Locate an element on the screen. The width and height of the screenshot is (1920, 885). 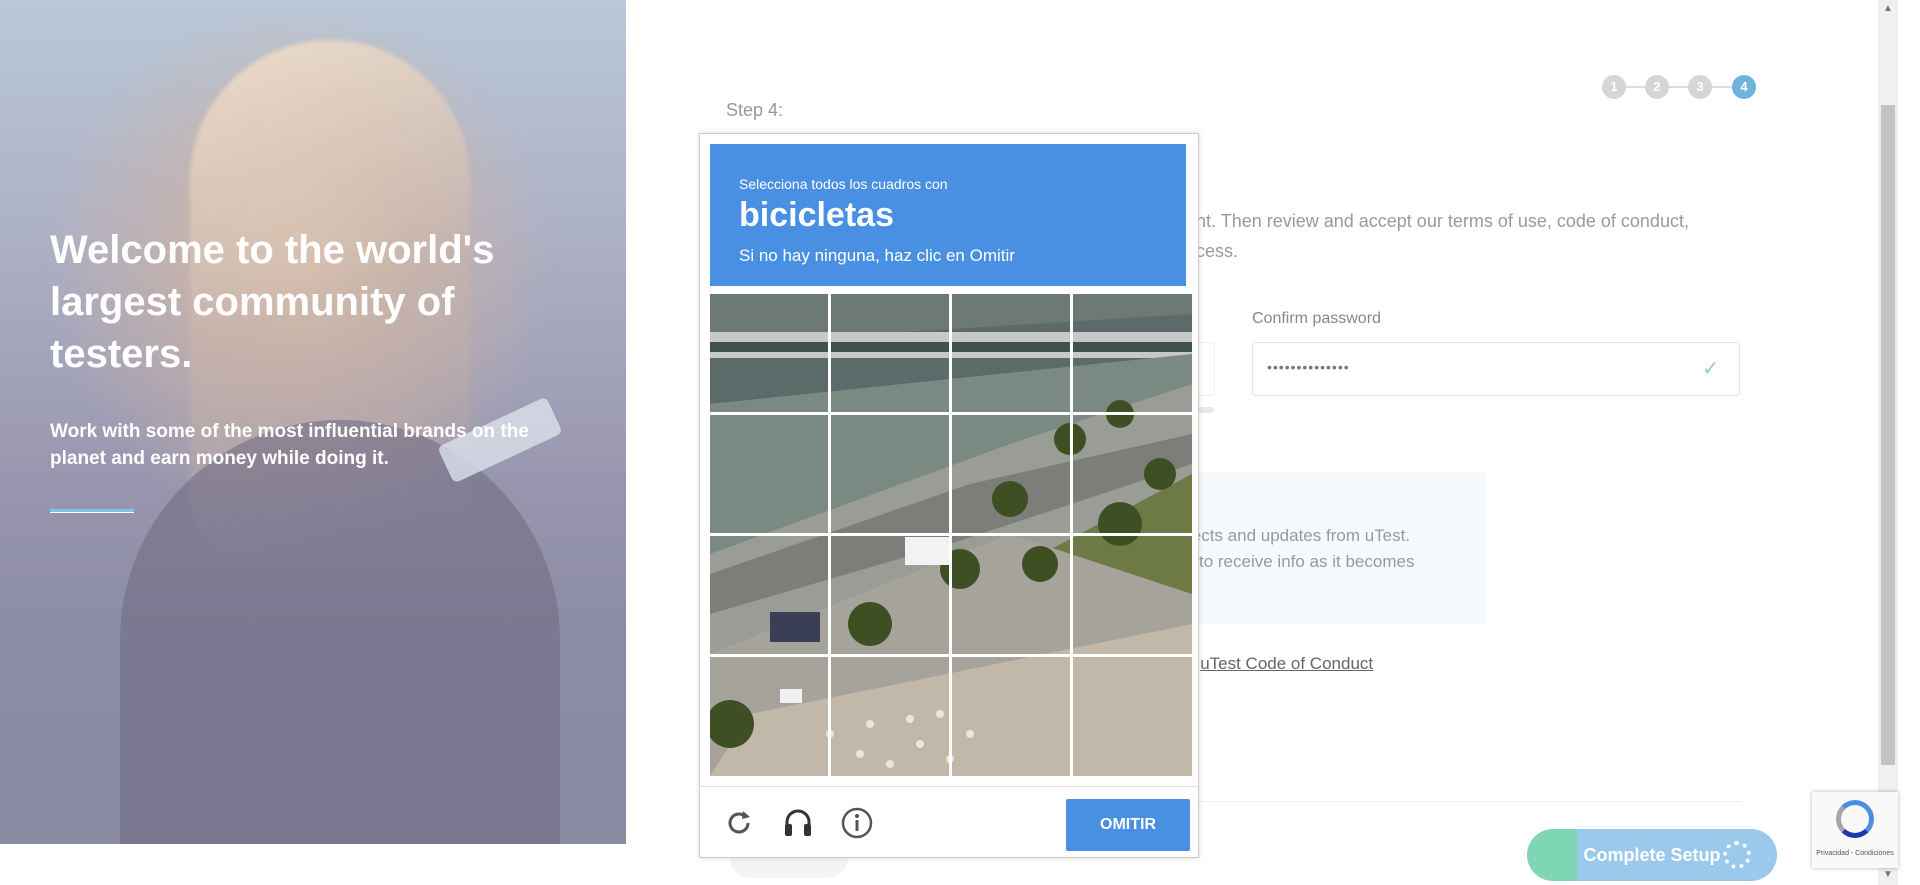
step-label: Step 4: is located at coordinates (755, 110).